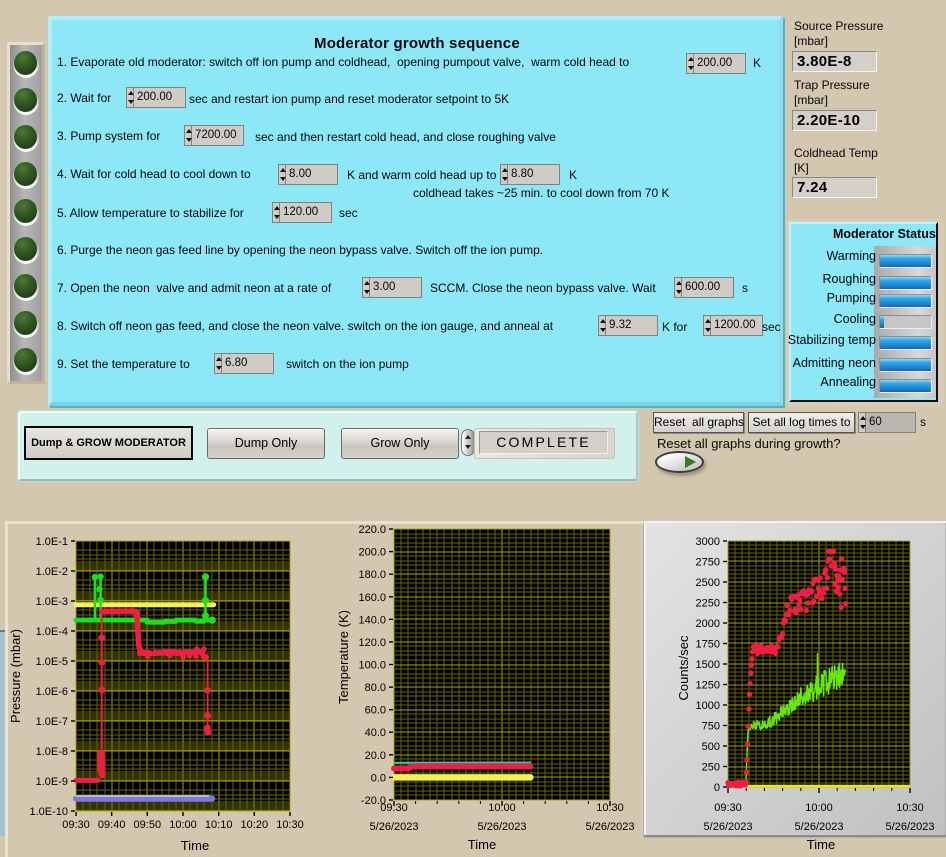  What do you see at coordinates (52, 662) in the screenshot?
I see `svg-text: 1.0E-5` at bounding box center [52, 662].